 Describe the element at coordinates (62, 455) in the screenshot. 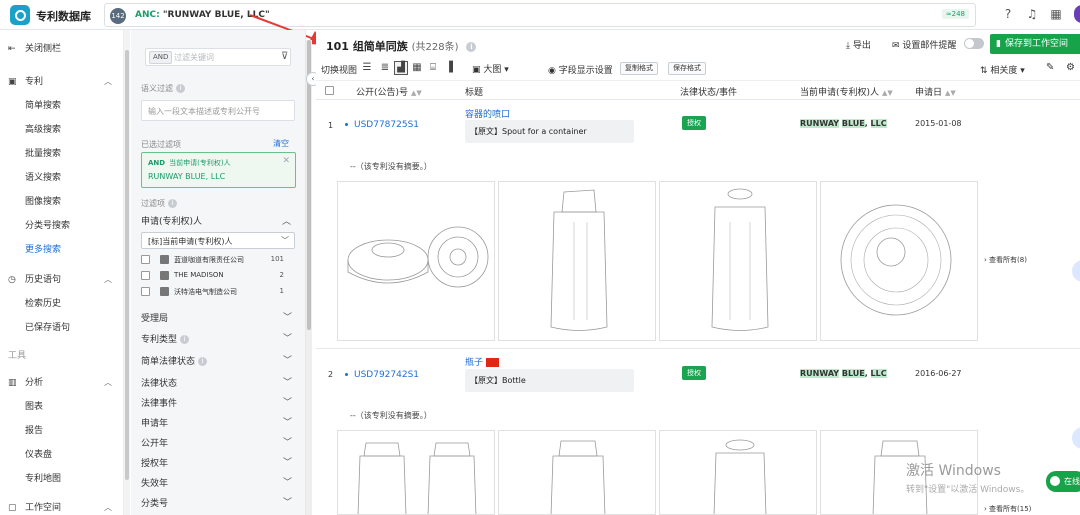

I see `nav-item-dashboard: 仪表盘` at that location.